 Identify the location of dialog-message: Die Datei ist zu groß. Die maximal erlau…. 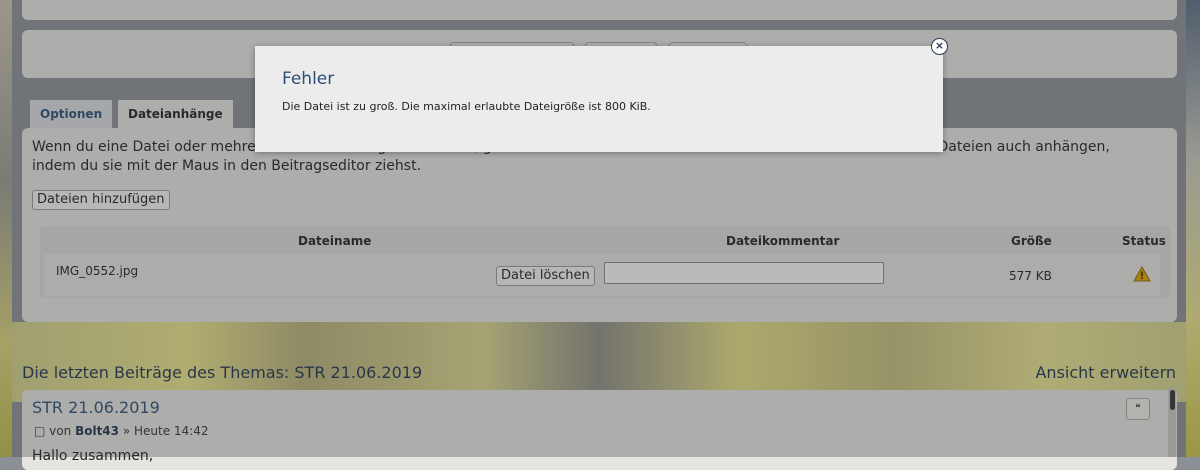
(466, 106).